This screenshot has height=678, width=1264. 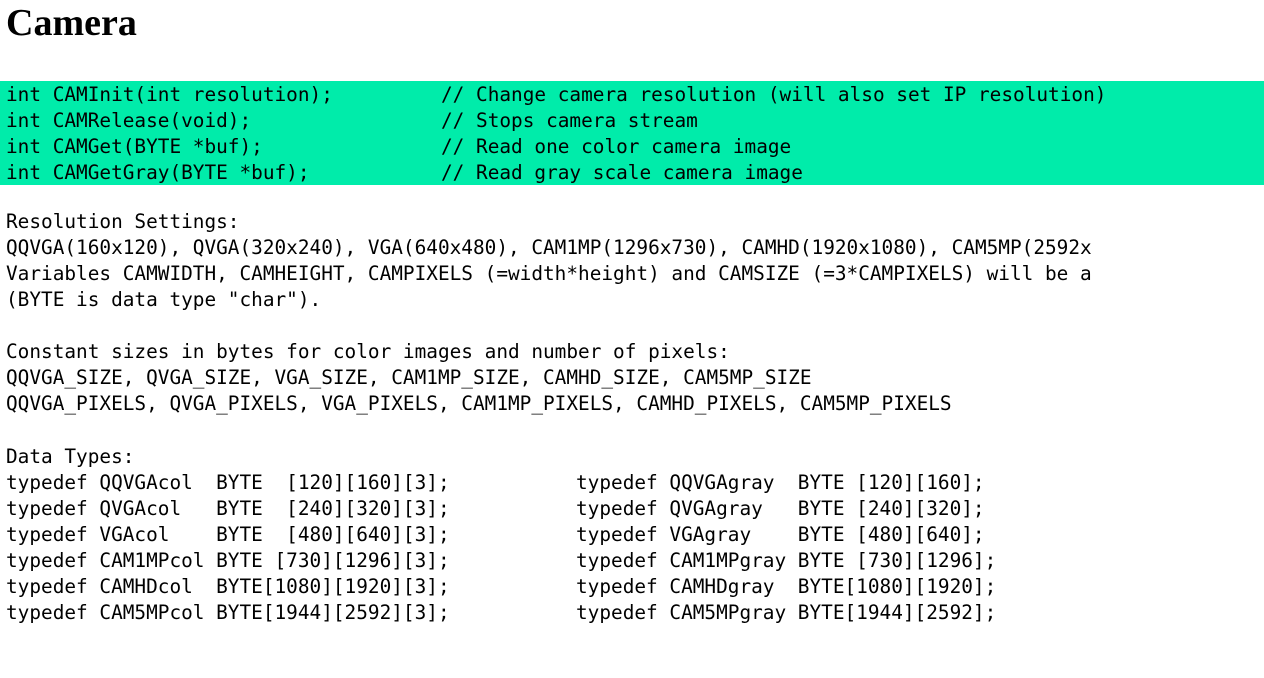 What do you see at coordinates (780, 508) in the screenshot?
I see `typedef-gray: typedef QVGAgray BYTE [240][320];` at bounding box center [780, 508].